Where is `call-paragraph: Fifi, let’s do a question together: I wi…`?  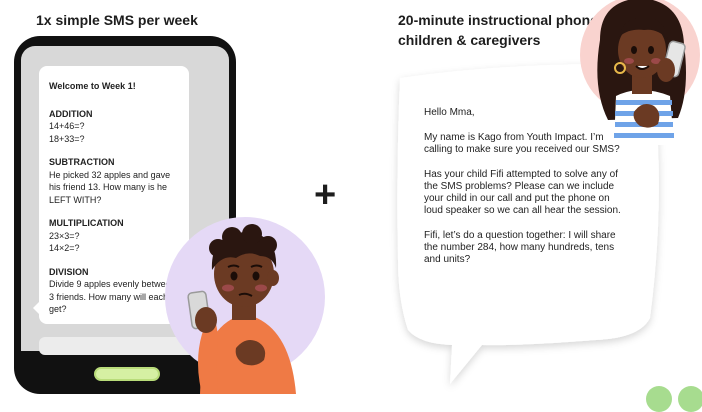
call-paragraph: Fifi, let’s do a question together: I wi… is located at coordinates (520, 247).